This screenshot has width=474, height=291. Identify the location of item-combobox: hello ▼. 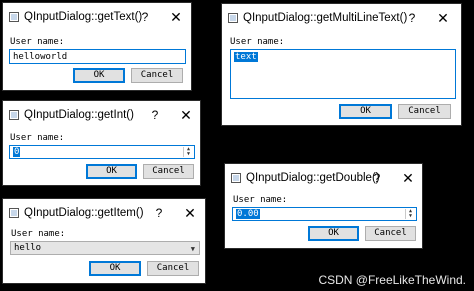
(105, 248).